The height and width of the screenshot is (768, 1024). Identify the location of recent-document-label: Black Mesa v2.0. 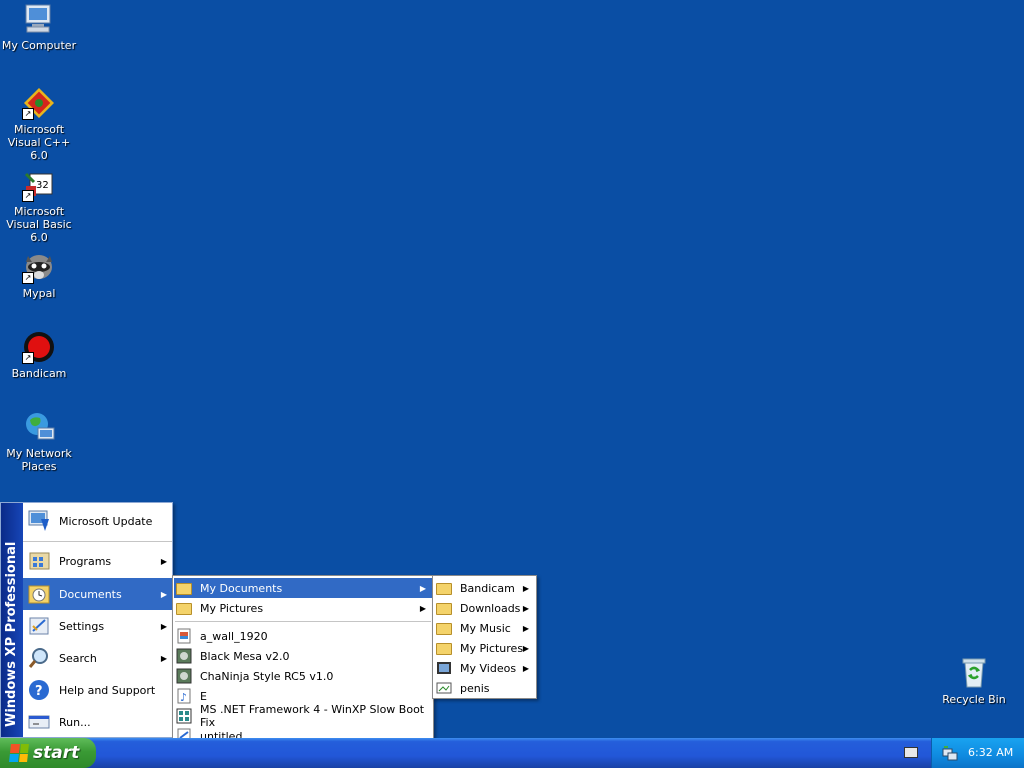
(245, 656).